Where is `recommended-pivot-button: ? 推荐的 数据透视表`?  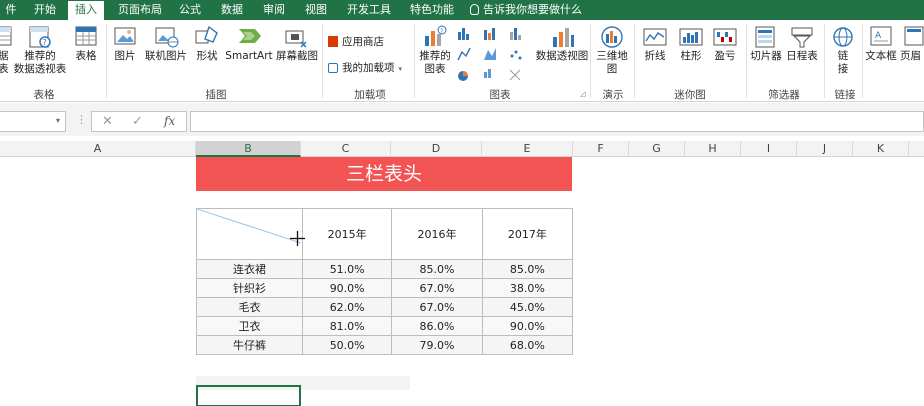 recommended-pivot-button: ? 推荐的 数据透视表 is located at coordinates (40, 52).